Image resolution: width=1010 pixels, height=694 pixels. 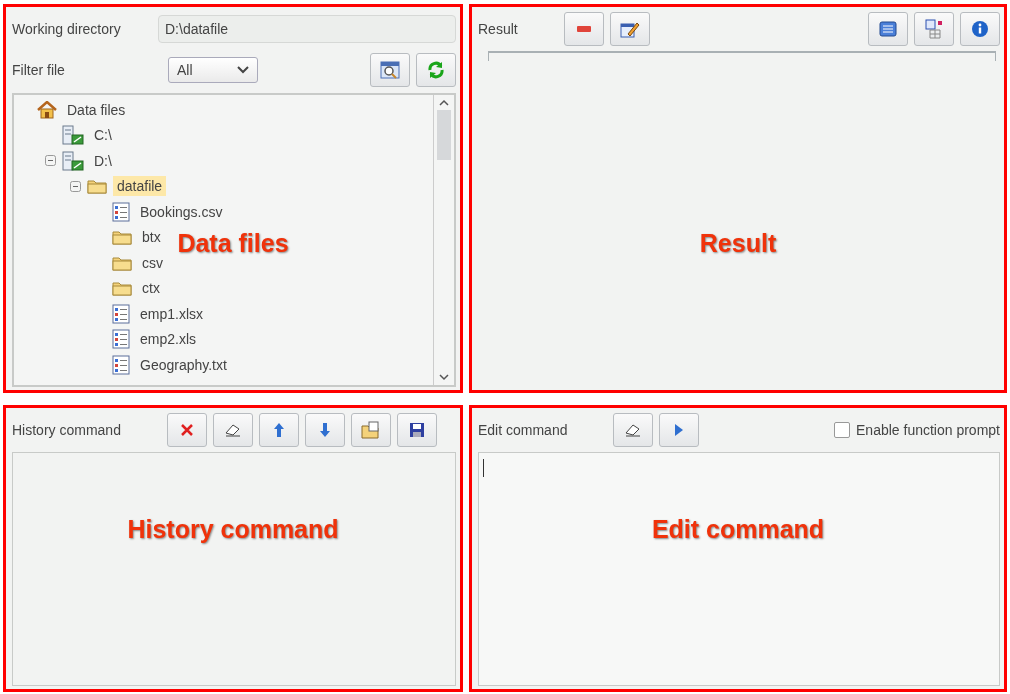 I want to click on filter-dropdown: All, so click(x=213, y=70).